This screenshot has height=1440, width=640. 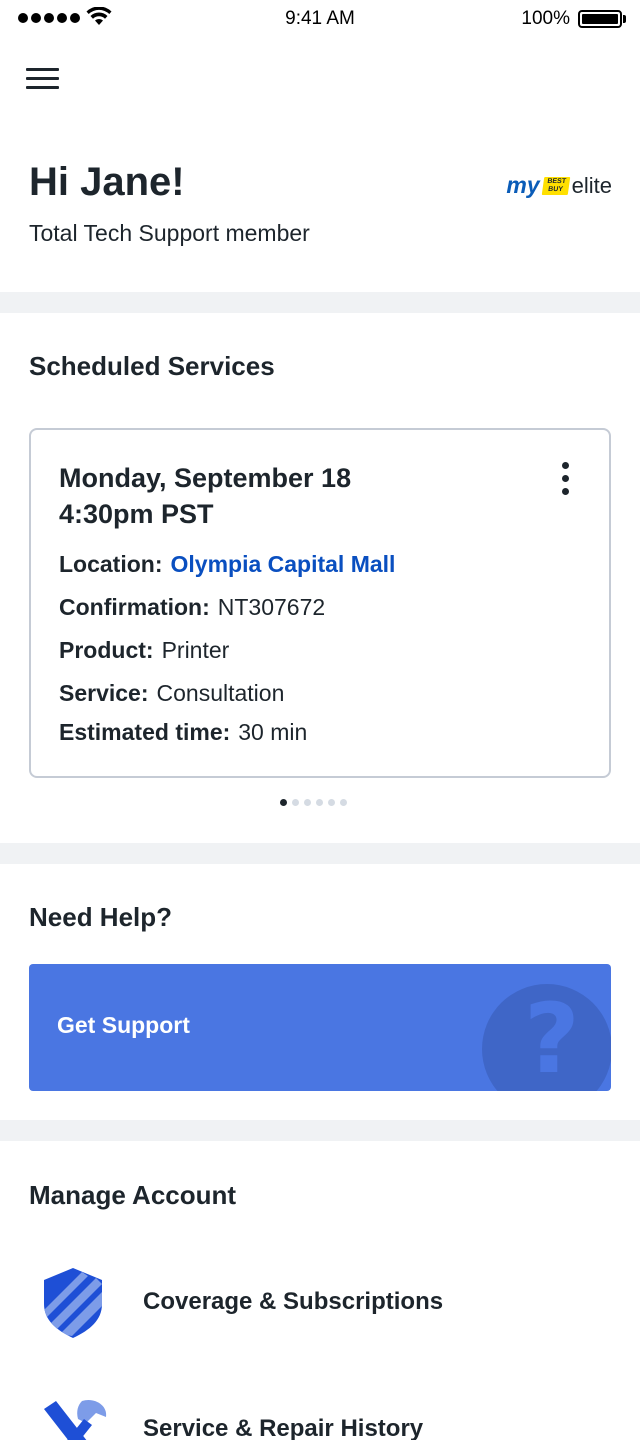 What do you see at coordinates (555, 185) in the screenshot?
I see `best-buy-tag-icon: BEST BUY` at bounding box center [555, 185].